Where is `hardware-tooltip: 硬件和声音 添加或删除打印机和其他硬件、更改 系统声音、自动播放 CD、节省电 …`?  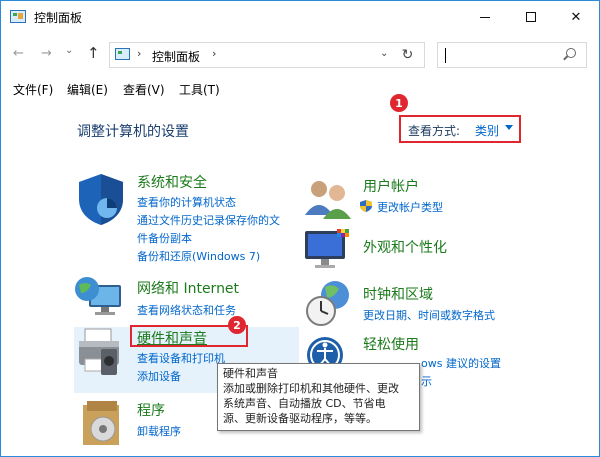 hardware-tooltip: 硬件和声音 添加或删除打印机和其他硬件、更改 系统声音、自动播放 CD、节省电 … is located at coordinates (318, 397).